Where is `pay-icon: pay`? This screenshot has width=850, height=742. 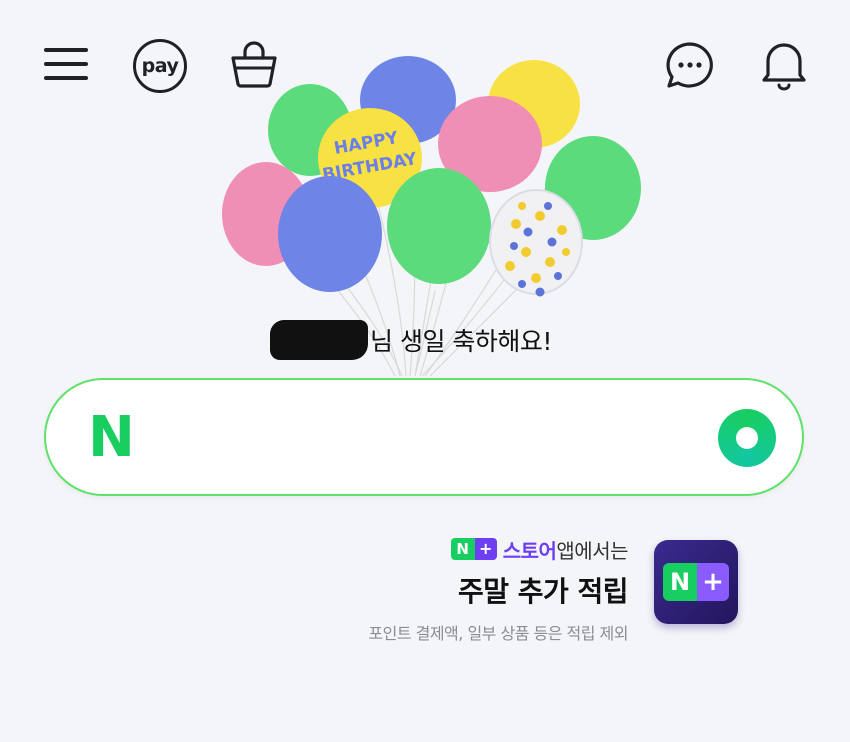
pay-icon: pay is located at coordinates (160, 66).